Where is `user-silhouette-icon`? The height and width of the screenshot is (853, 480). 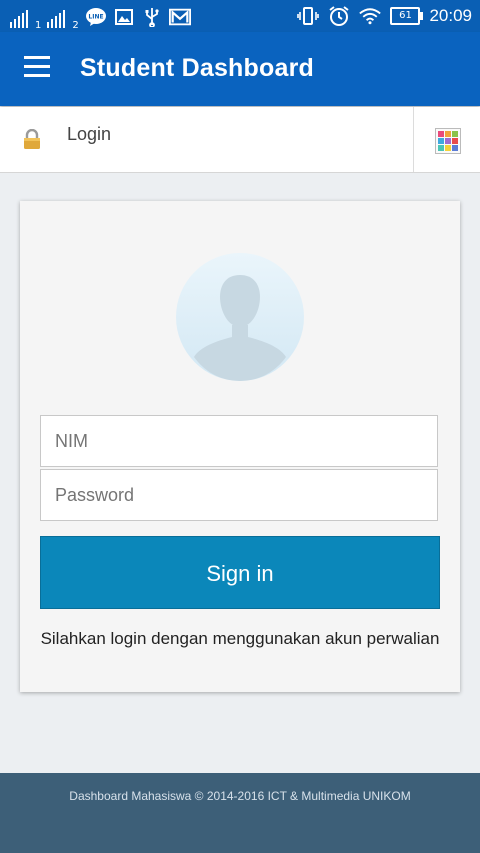 user-silhouette-icon is located at coordinates (240, 328).